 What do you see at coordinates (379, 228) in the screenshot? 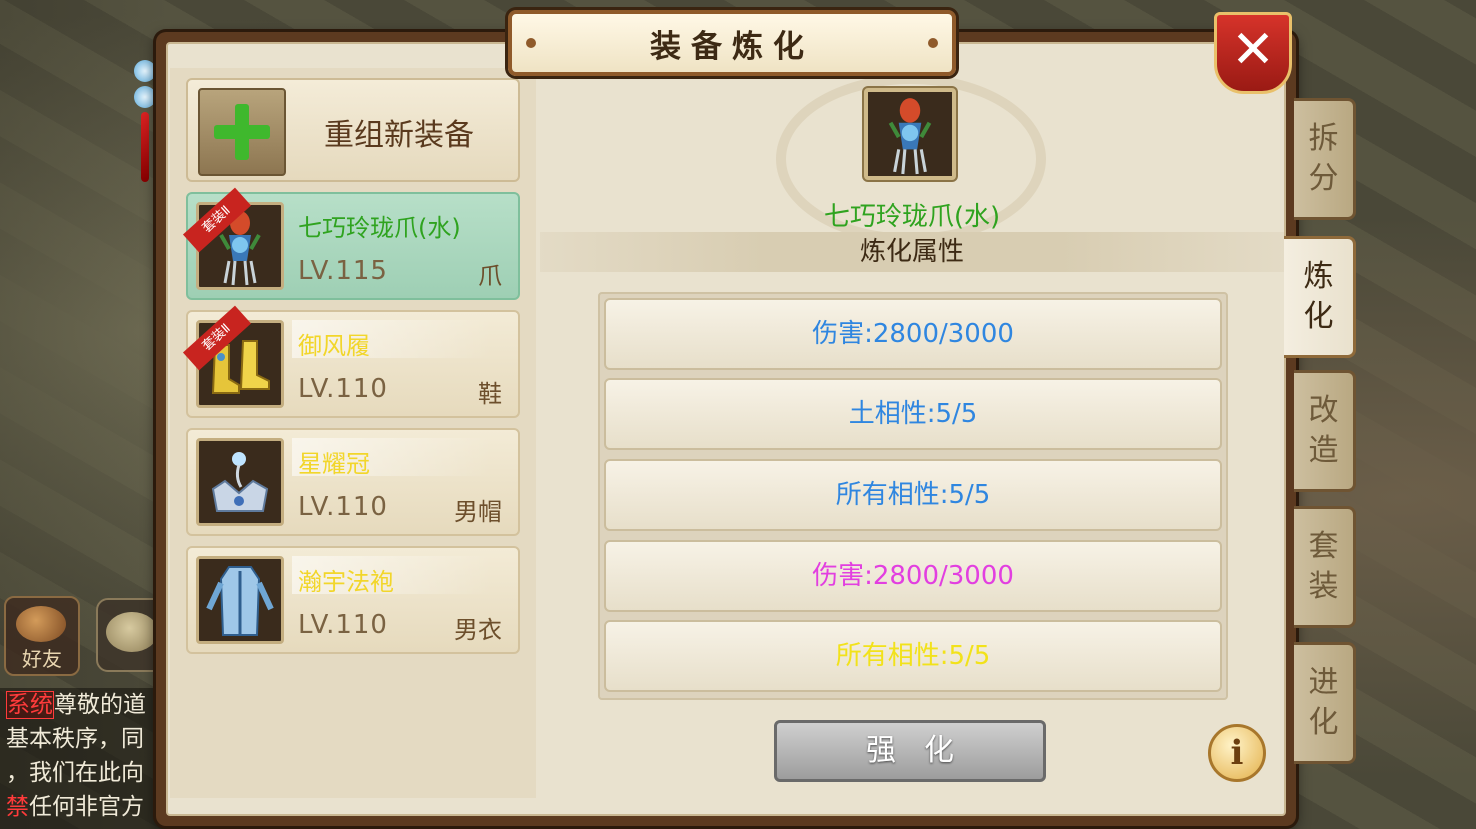
I see `equipment-name: 七巧玲珑爪(水)` at bounding box center [379, 228].